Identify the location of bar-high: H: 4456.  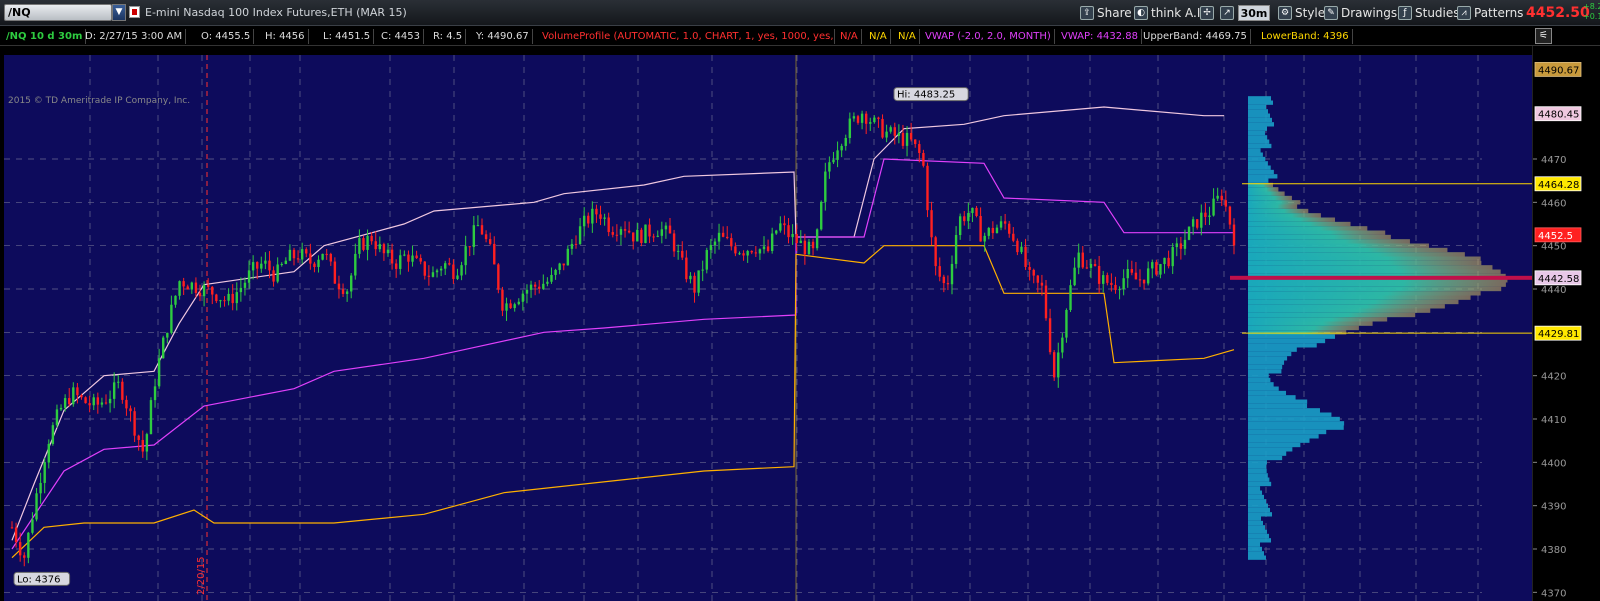
(285, 36).